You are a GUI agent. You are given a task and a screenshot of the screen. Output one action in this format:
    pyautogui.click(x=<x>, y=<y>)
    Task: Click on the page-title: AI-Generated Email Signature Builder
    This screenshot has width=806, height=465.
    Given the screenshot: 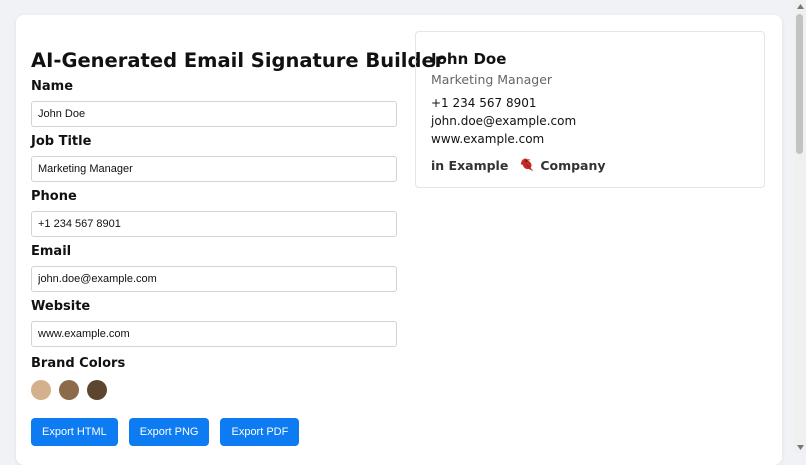 What is the action you would take?
    pyautogui.click(x=238, y=60)
    